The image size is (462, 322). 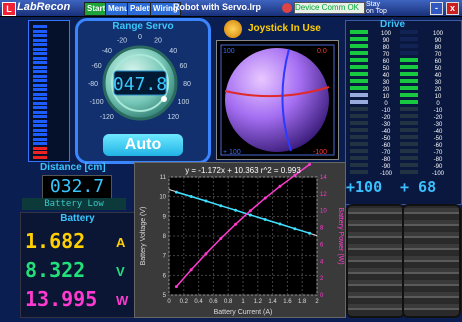 What do you see at coordinates (438, 104) in the screenshot?
I see `drive-scale-label-right: 0` at bounding box center [438, 104].